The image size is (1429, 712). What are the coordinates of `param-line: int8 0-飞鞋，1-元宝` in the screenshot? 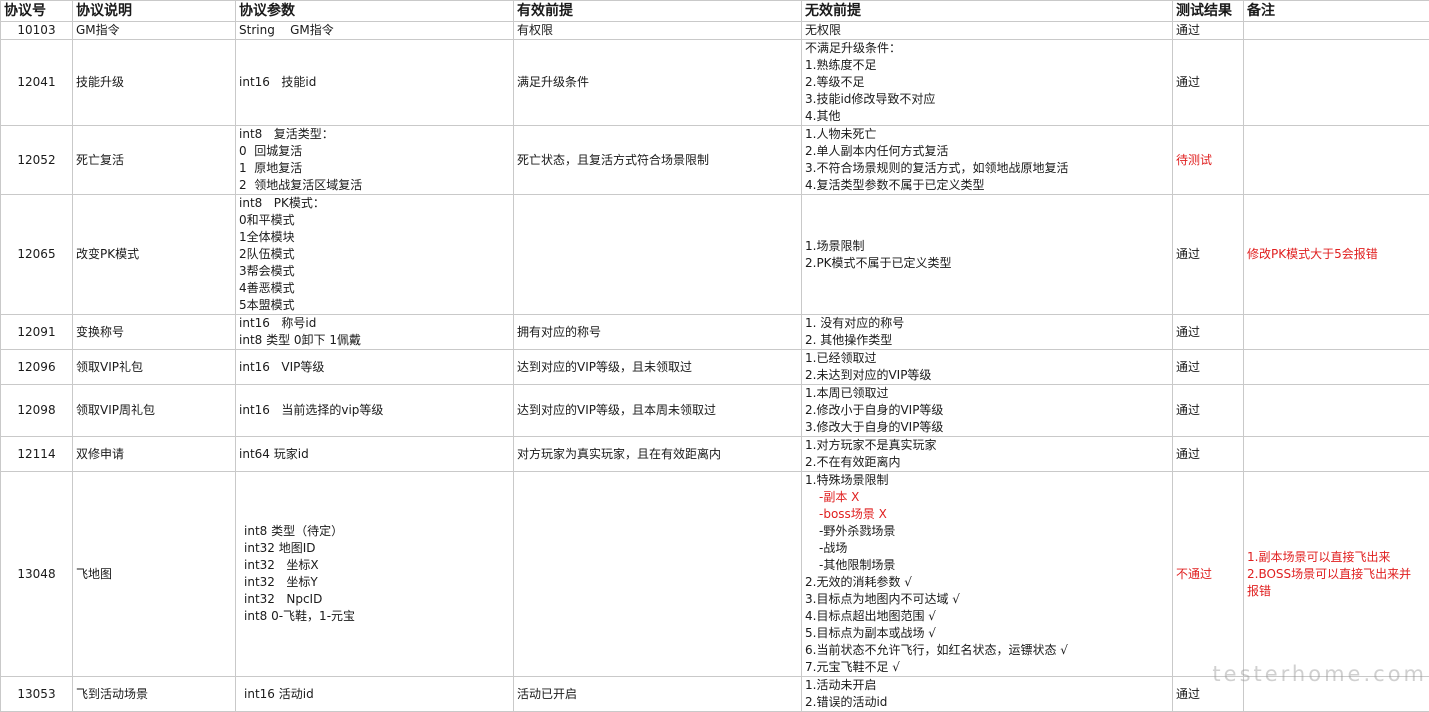 It's located at (377, 616).